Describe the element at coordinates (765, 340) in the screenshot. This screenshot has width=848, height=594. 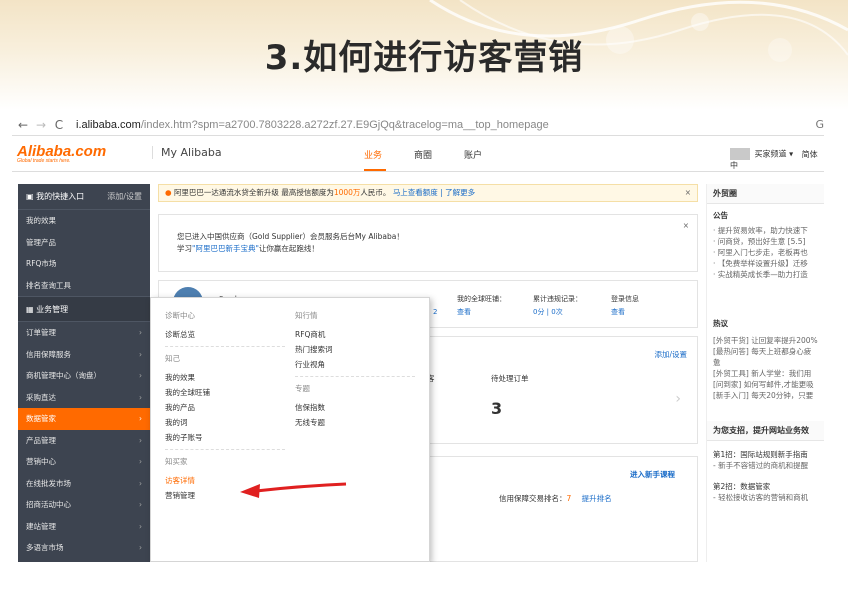
I see `list-item: [外贸干货] 让回复率提升200%` at that location.